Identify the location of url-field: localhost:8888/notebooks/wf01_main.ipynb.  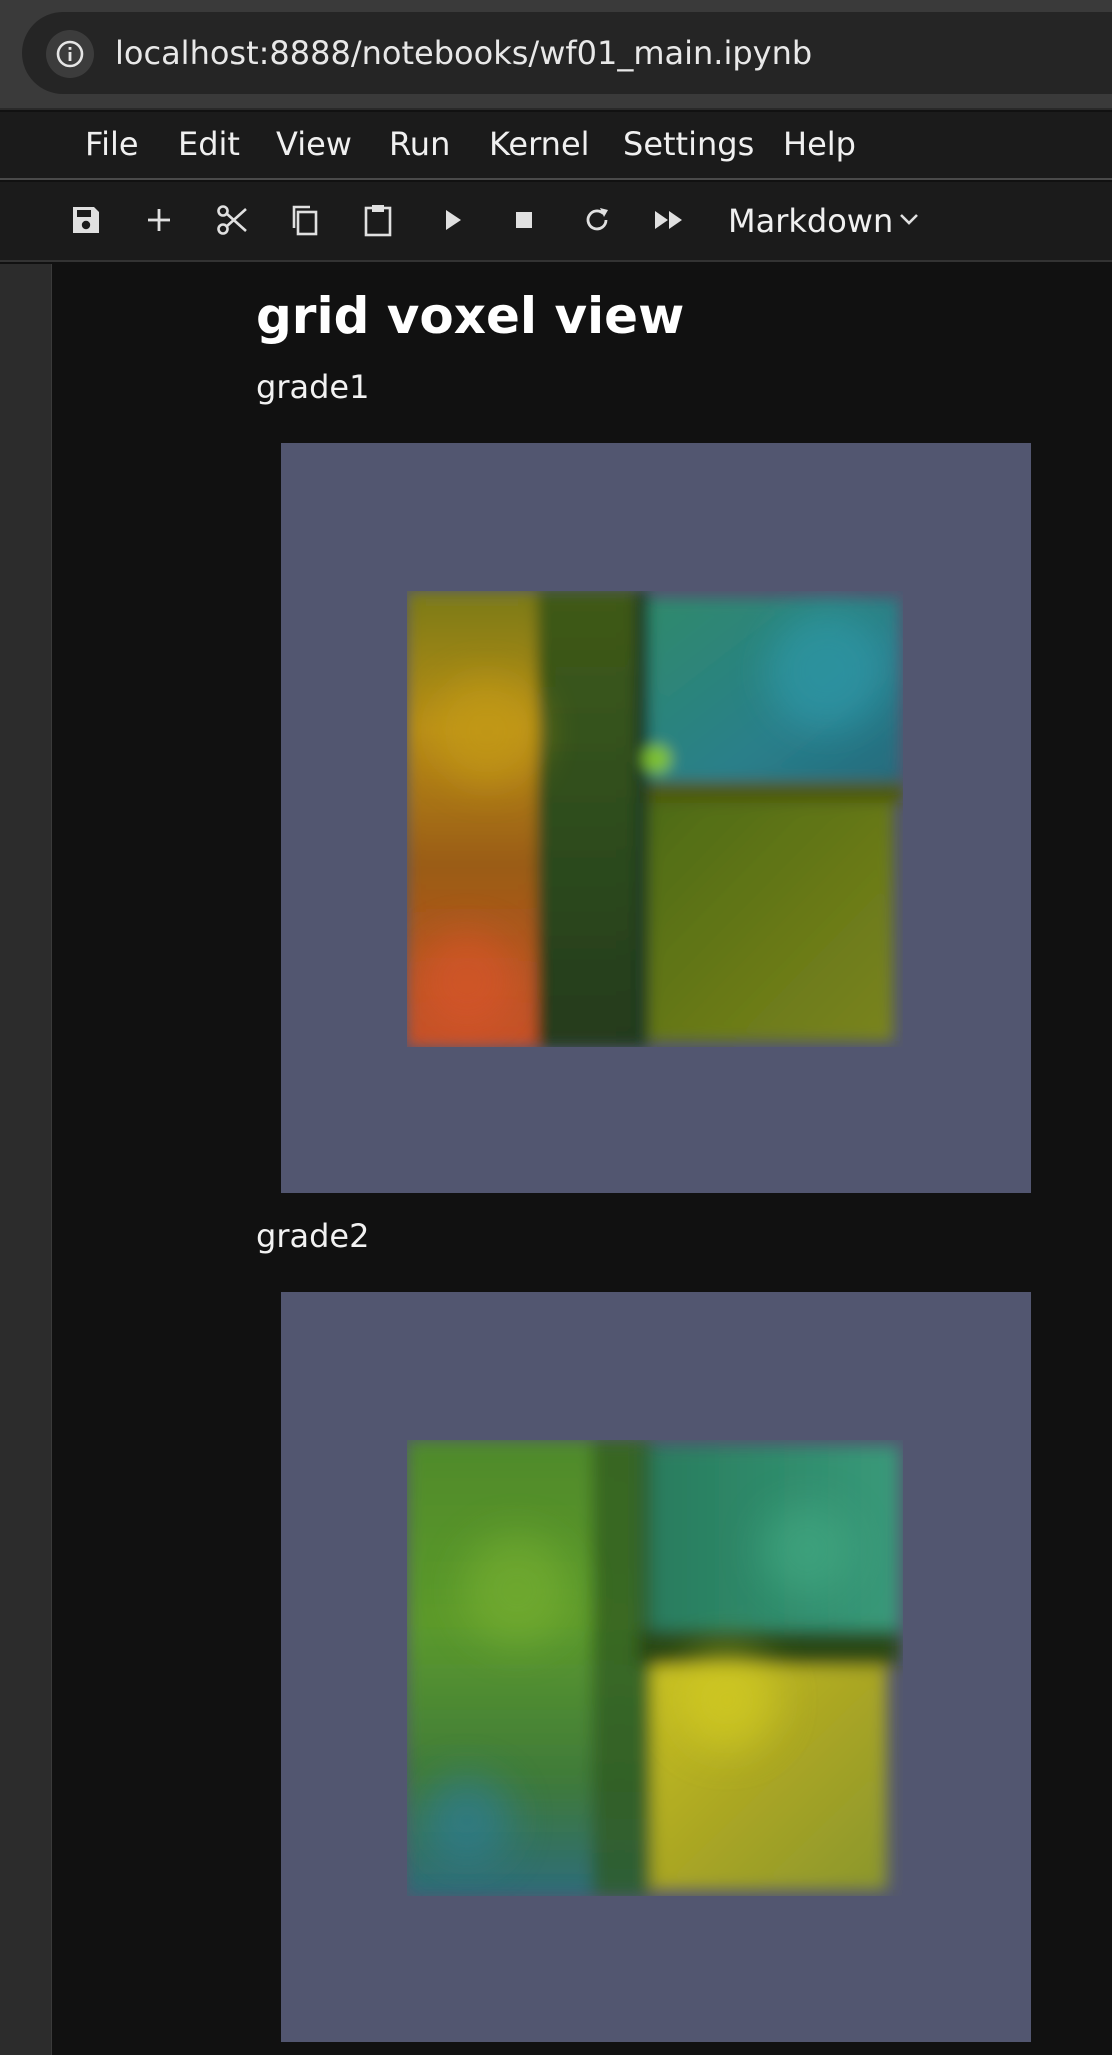
(567, 53).